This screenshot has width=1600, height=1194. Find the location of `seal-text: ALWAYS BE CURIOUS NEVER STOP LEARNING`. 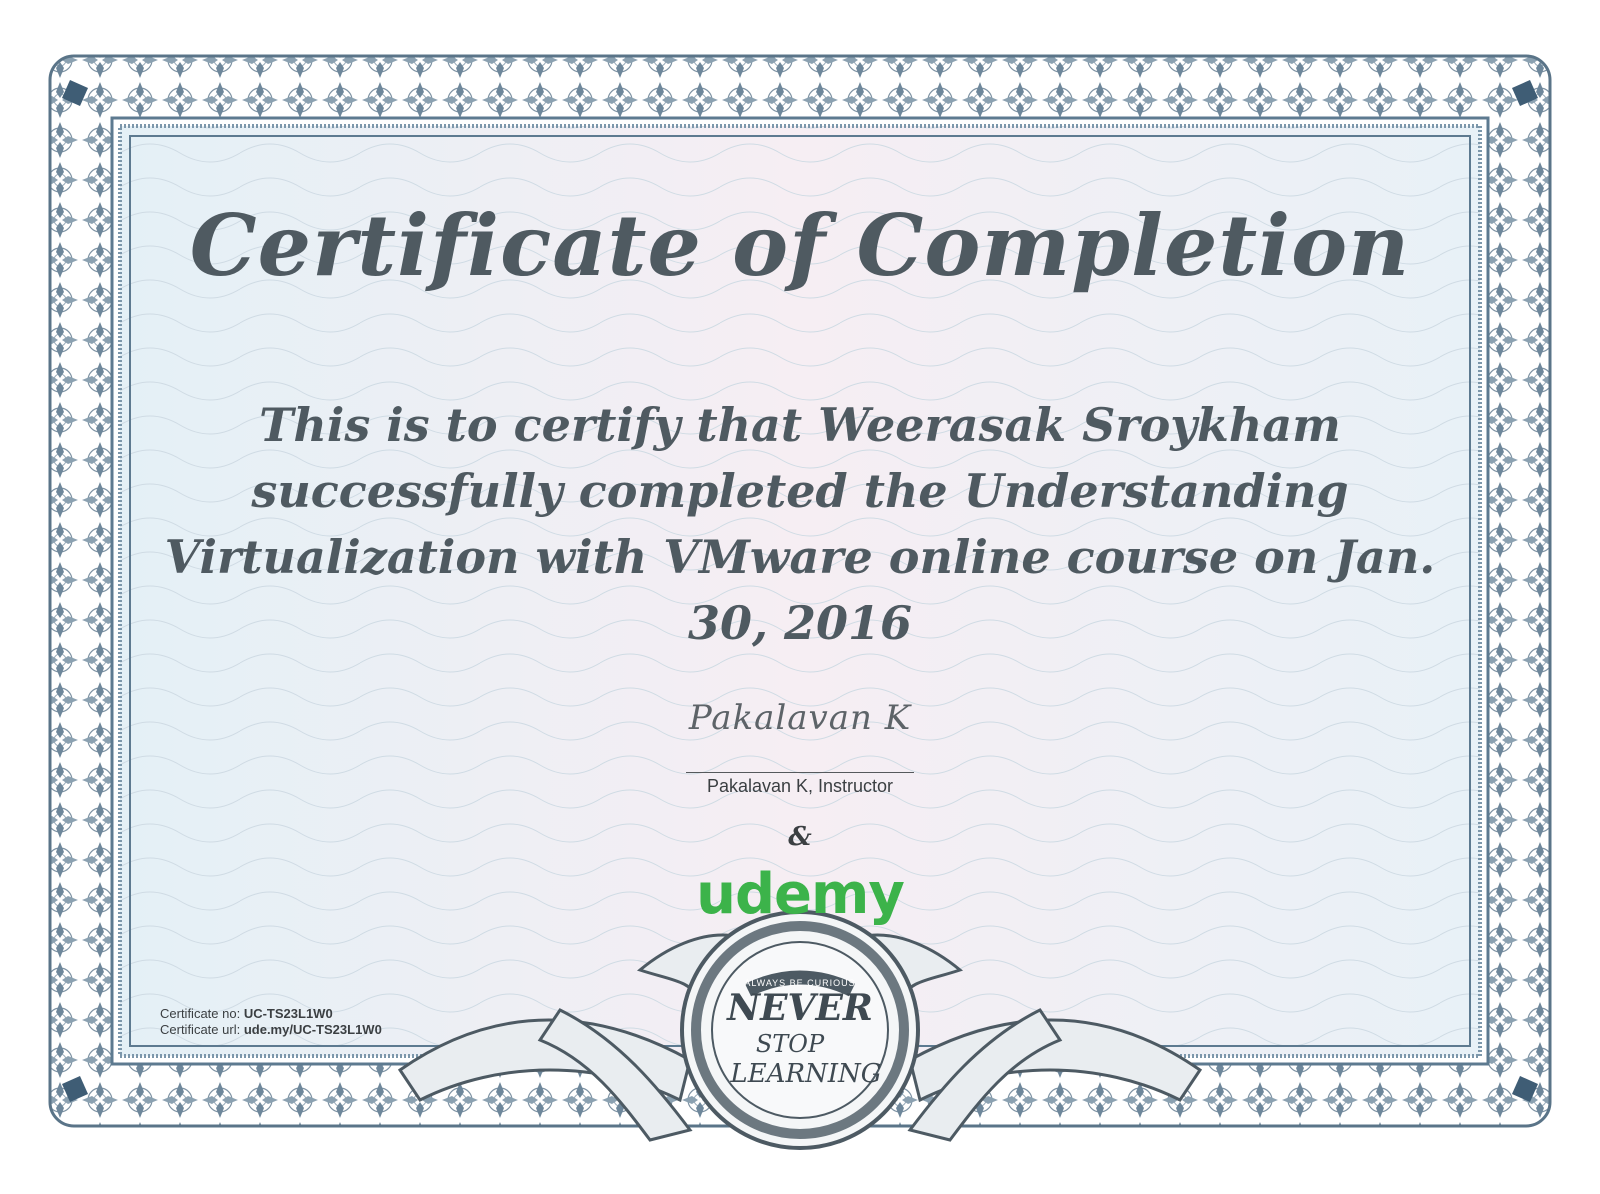

seal-text: ALWAYS BE CURIOUS NEVER STOP LEARNING is located at coordinates (803, 1033).